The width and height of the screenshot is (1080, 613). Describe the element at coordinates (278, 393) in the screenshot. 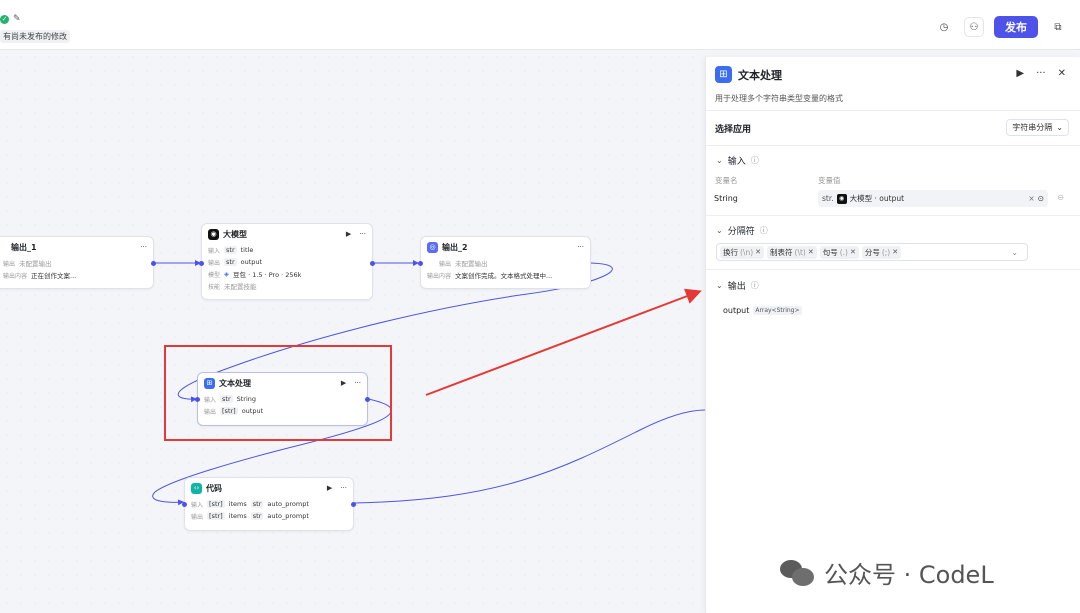

I see `highlight-box` at that location.